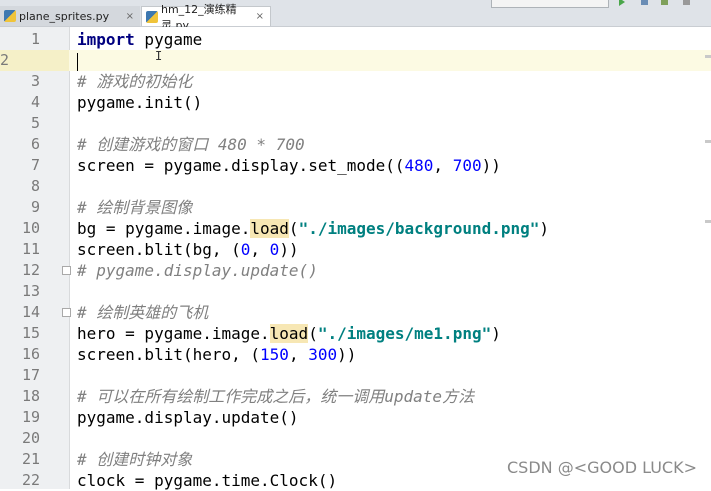  Describe the element at coordinates (30, 312) in the screenshot. I see `line-number: 14` at that location.